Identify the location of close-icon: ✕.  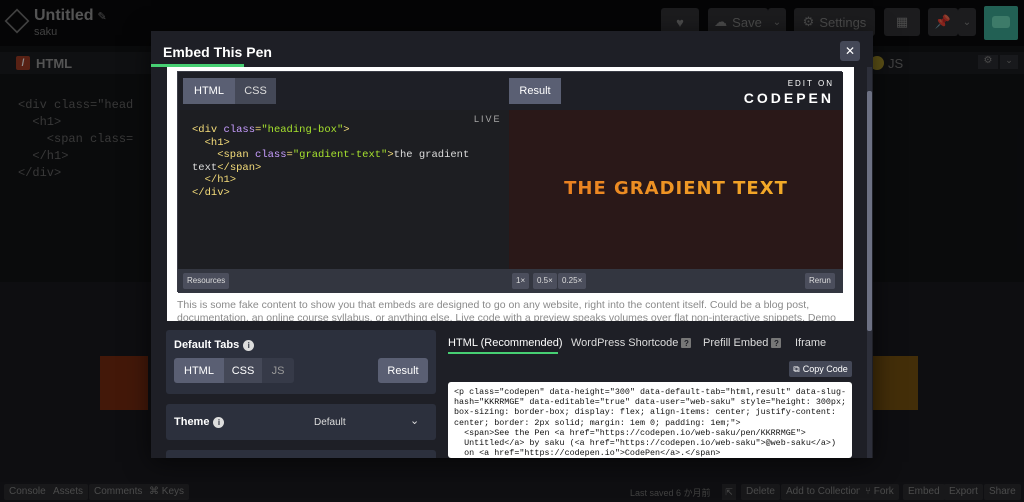
(850, 51).